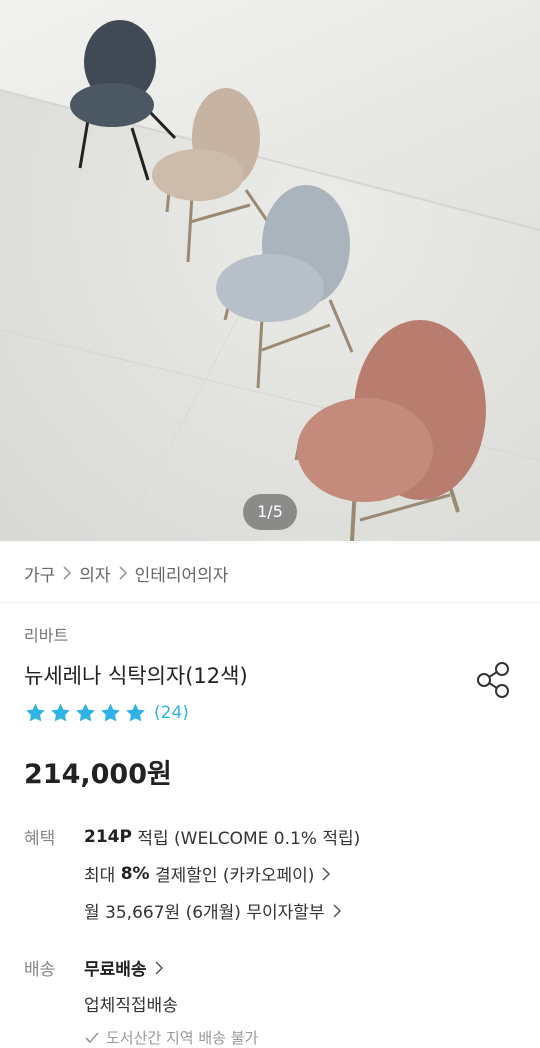 Image resolution: width=540 pixels, height=1048 pixels. What do you see at coordinates (94, 573) in the screenshot?
I see `breadcrumb-item-chair: 의자` at bounding box center [94, 573].